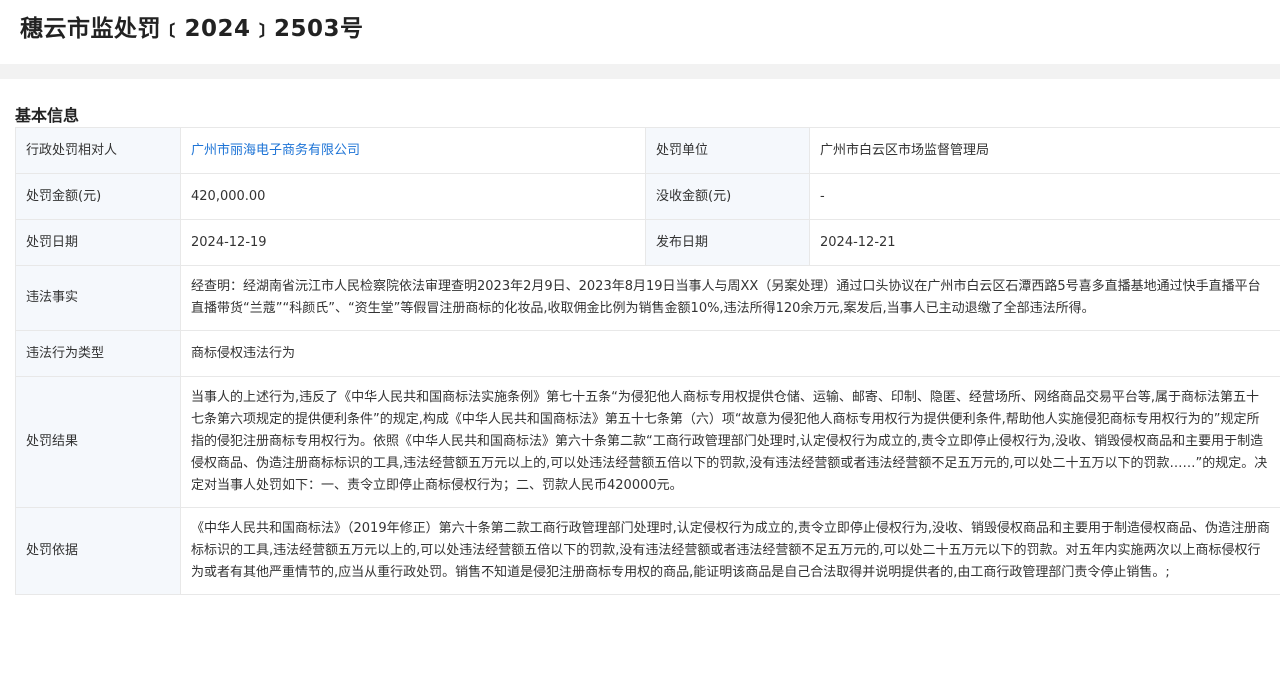 The image size is (1280, 681). I want to click on table-row: 处罚金额(元) 420,000.00 没收金额(元) -, so click(647, 196).